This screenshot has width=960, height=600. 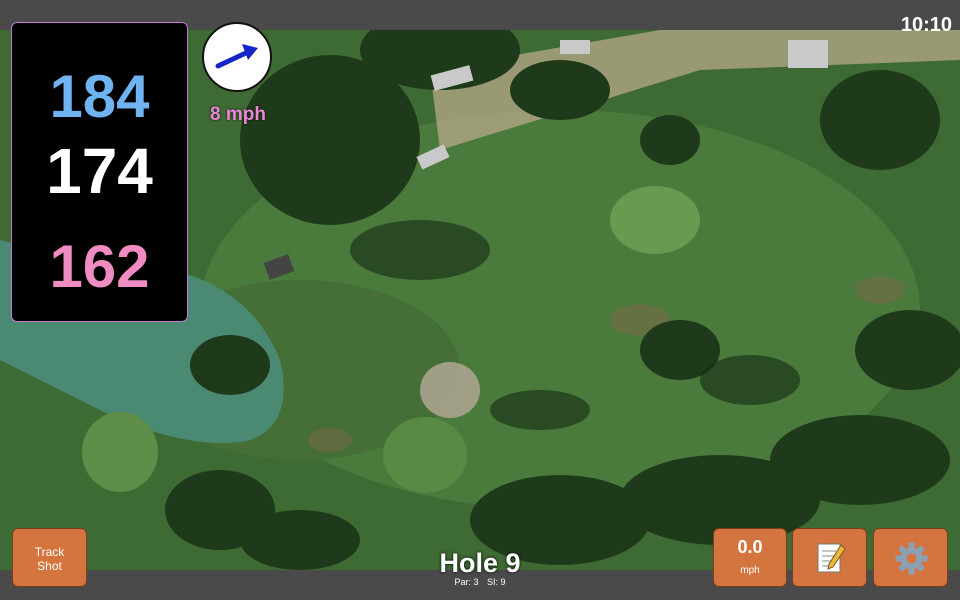 I want to click on wind-speed-label: 8 mph, so click(x=238, y=114).